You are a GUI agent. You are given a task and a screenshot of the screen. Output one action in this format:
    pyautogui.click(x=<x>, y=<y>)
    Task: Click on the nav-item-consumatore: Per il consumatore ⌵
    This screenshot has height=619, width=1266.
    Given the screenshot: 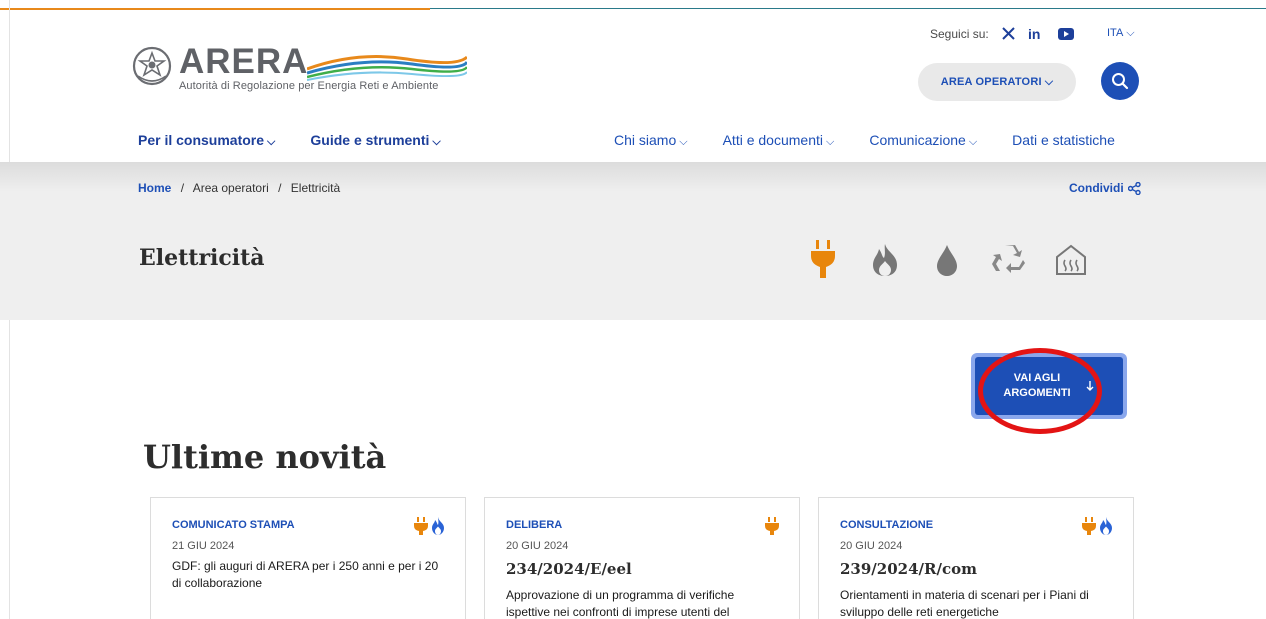 What is the action you would take?
    pyautogui.click(x=206, y=140)
    